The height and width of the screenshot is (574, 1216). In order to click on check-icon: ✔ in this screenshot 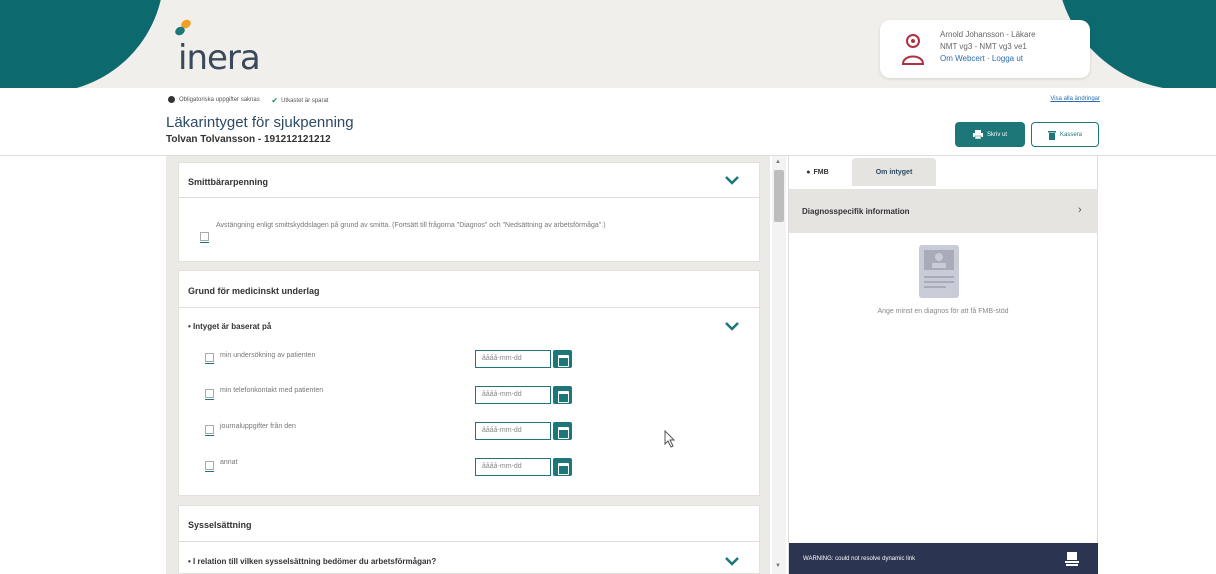, I will do `click(275, 100)`.